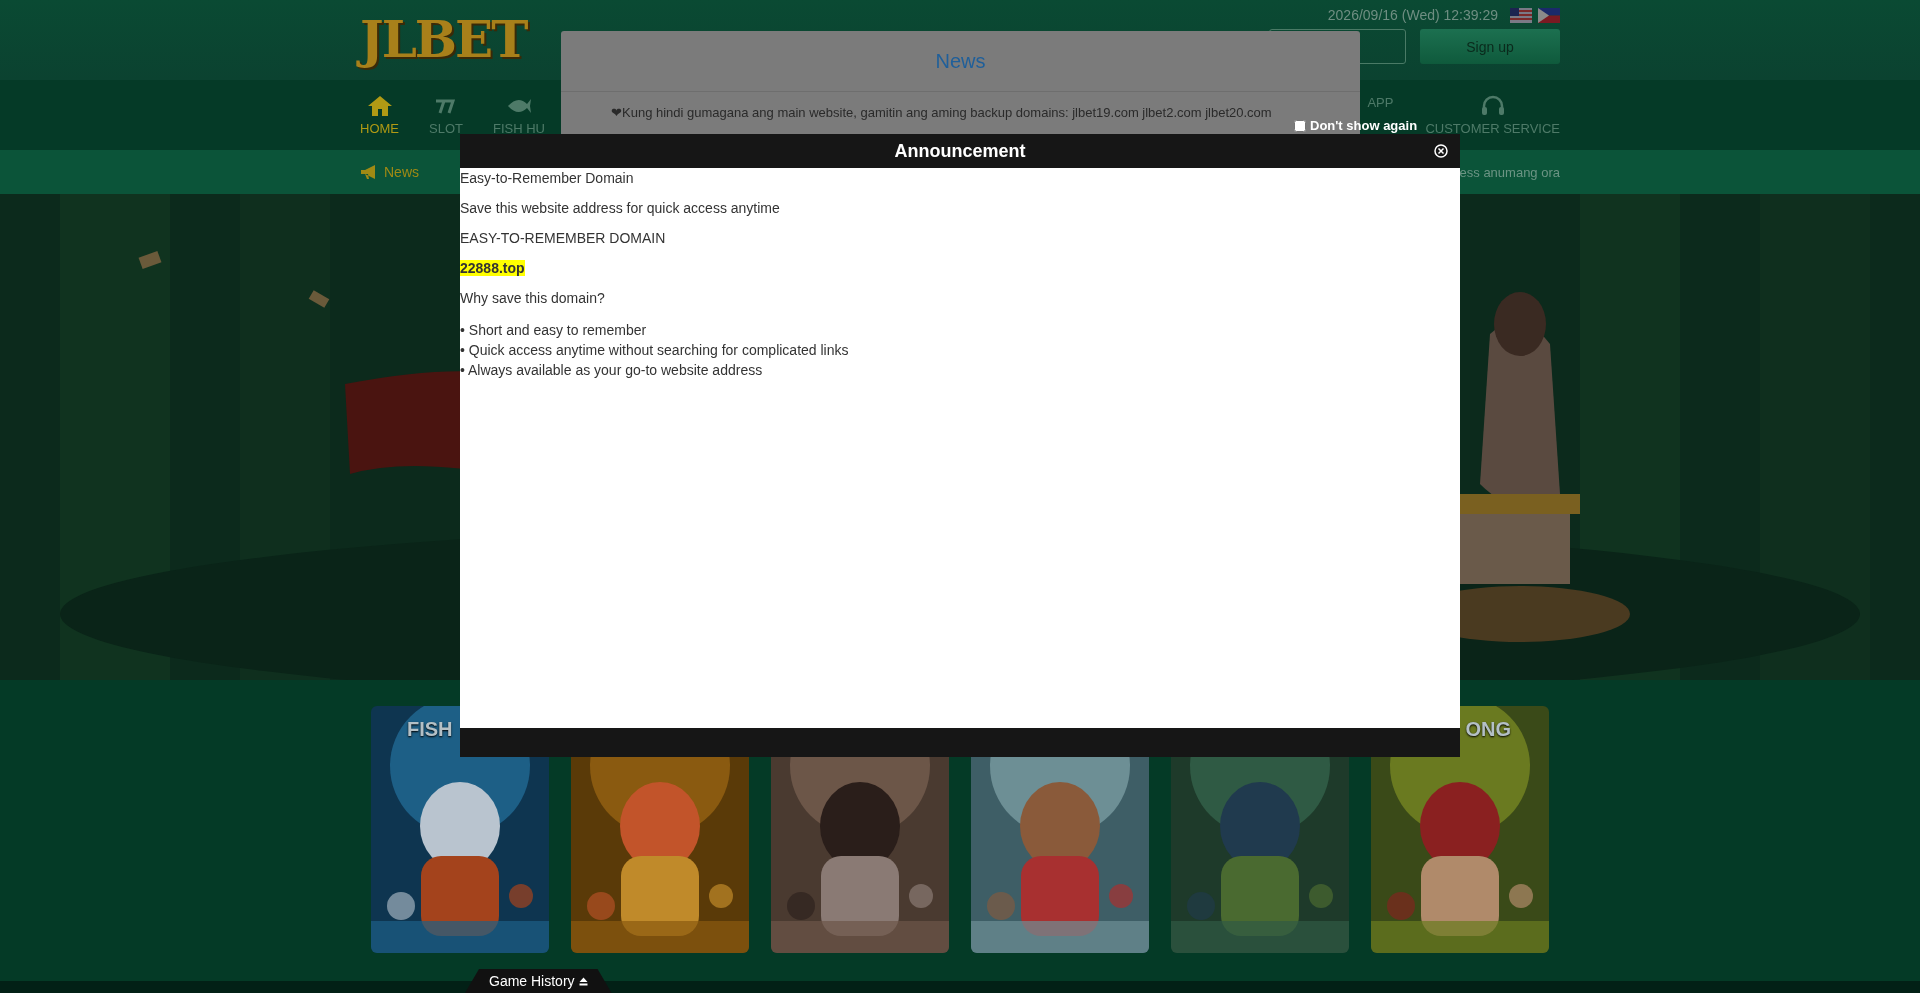 Image resolution: width=1920 pixels, height=993 pixels. Describe the element at coordinates (518, 115) in the screenshot. I see `nav-item: FISH HU` at that location.